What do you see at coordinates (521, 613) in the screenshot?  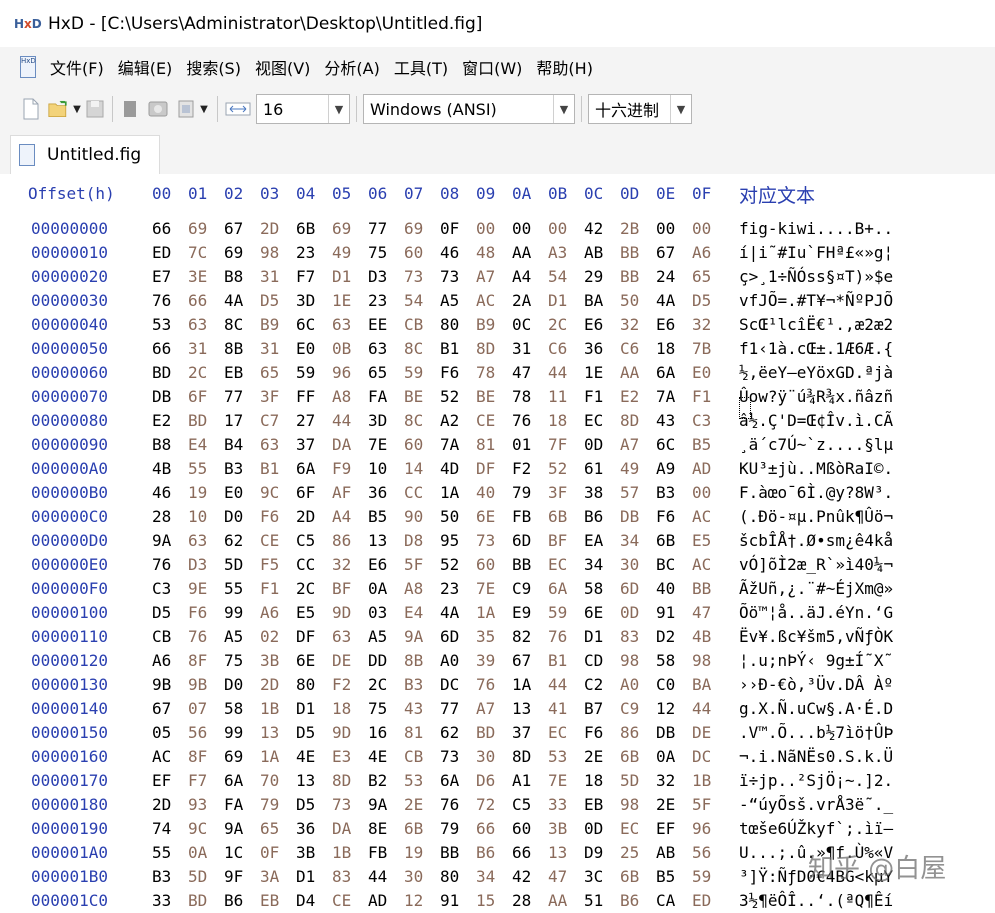 I see `hex-byte: E9` at bounding box center [521, 613].